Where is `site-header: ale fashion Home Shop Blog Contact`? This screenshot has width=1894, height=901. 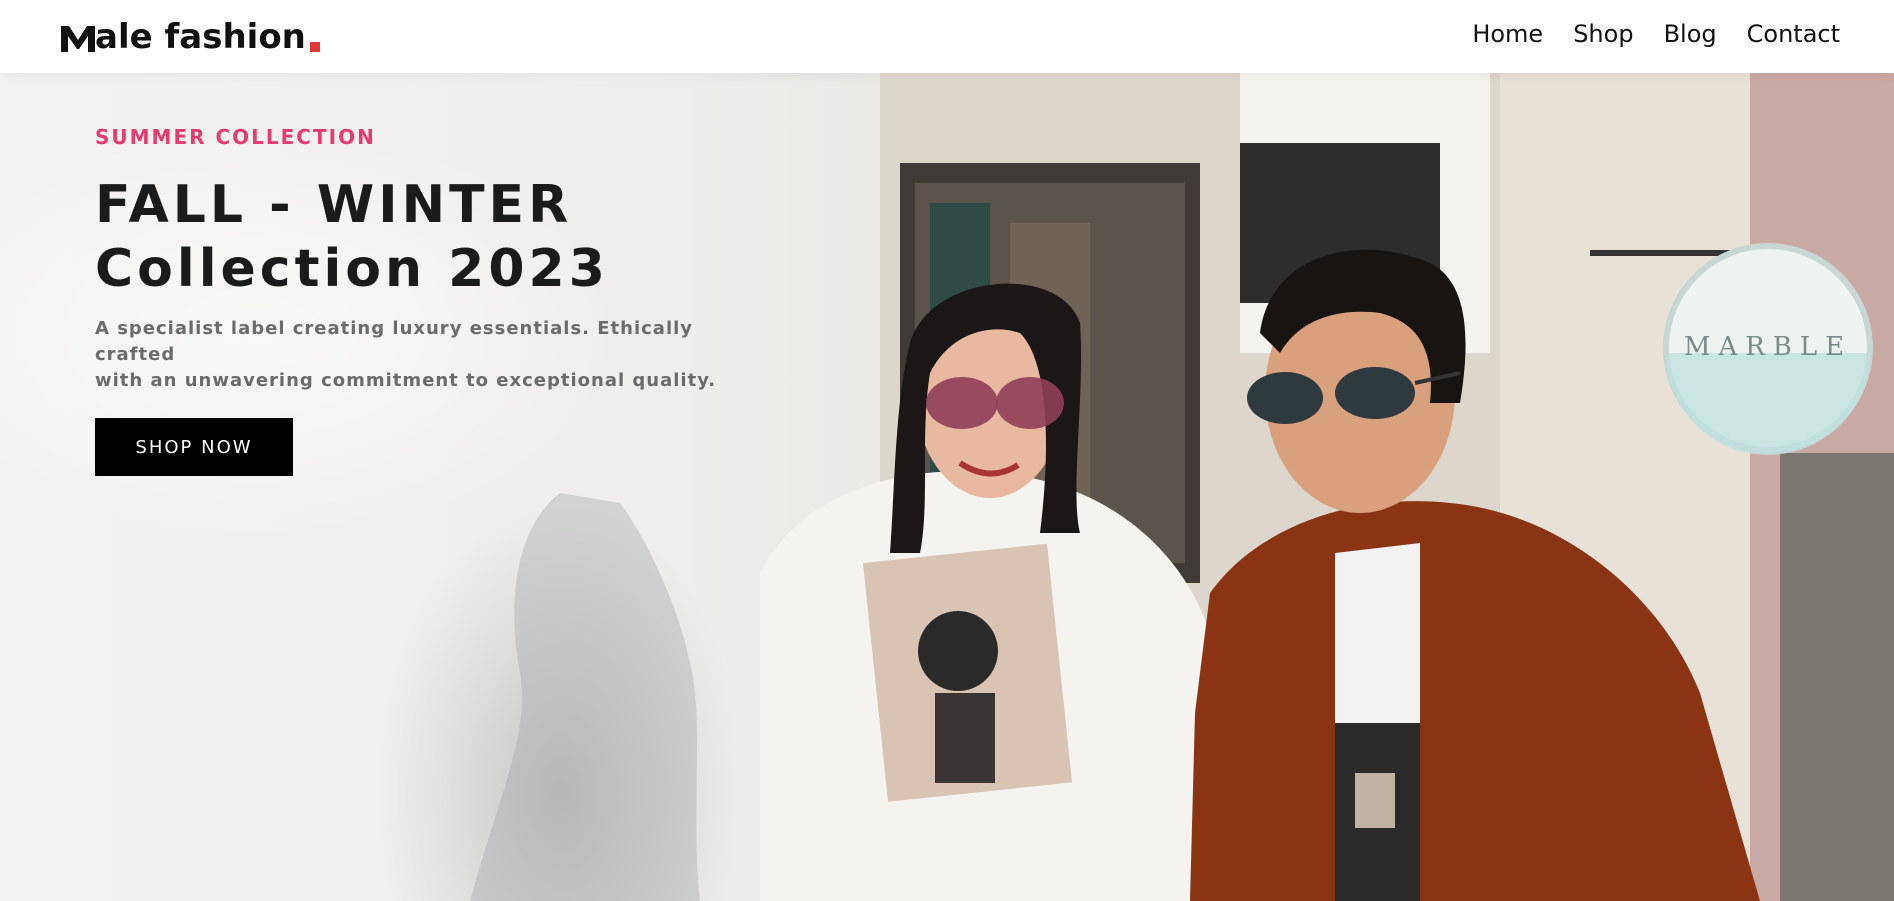
site-header: ale fashion Home Shop Blog Contact is located at coordinates (947, 36).